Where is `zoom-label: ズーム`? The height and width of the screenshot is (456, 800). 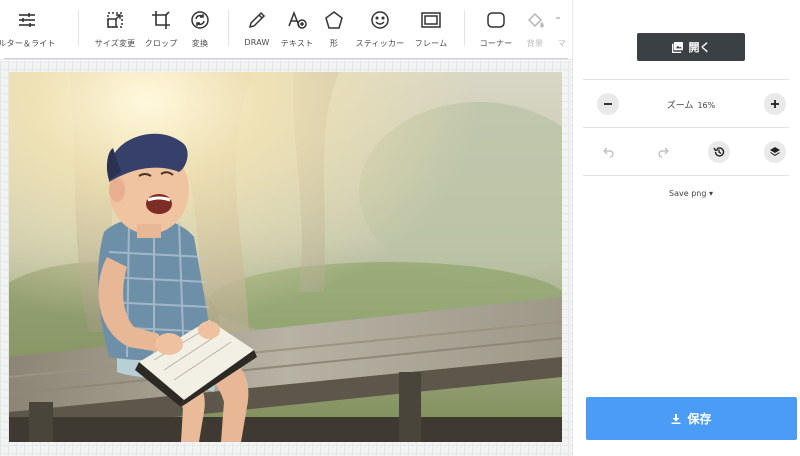
zoom-label: ズーム is located at coordinates (680, 106).